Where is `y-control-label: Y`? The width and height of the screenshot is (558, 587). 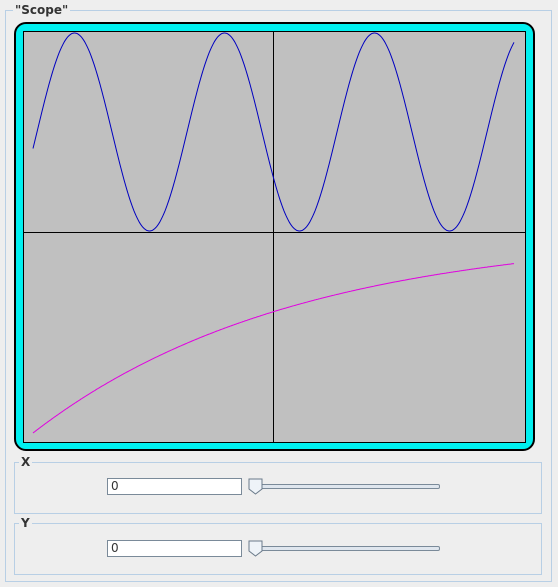
y-control-label: Y is located at coordinates (25, 523).